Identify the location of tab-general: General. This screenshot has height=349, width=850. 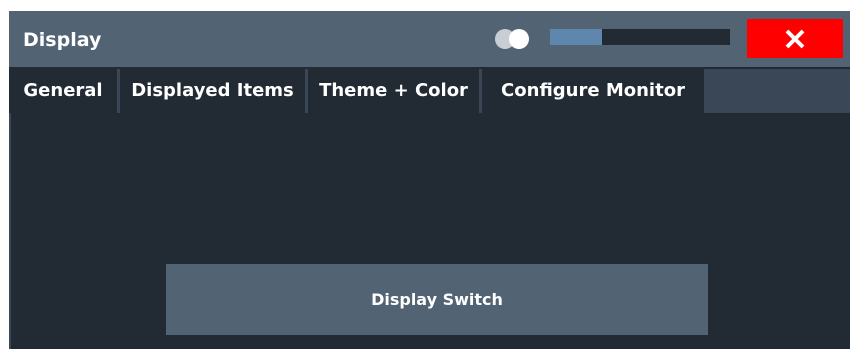
(63, 91).